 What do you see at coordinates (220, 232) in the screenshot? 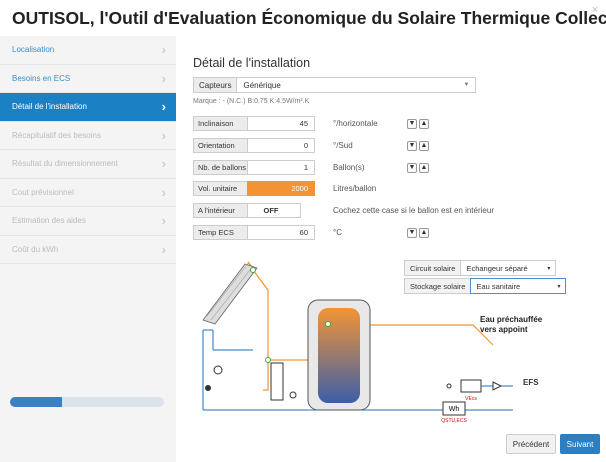
I see `temp-label: Temp ECS` at bounding box center [220, 232].